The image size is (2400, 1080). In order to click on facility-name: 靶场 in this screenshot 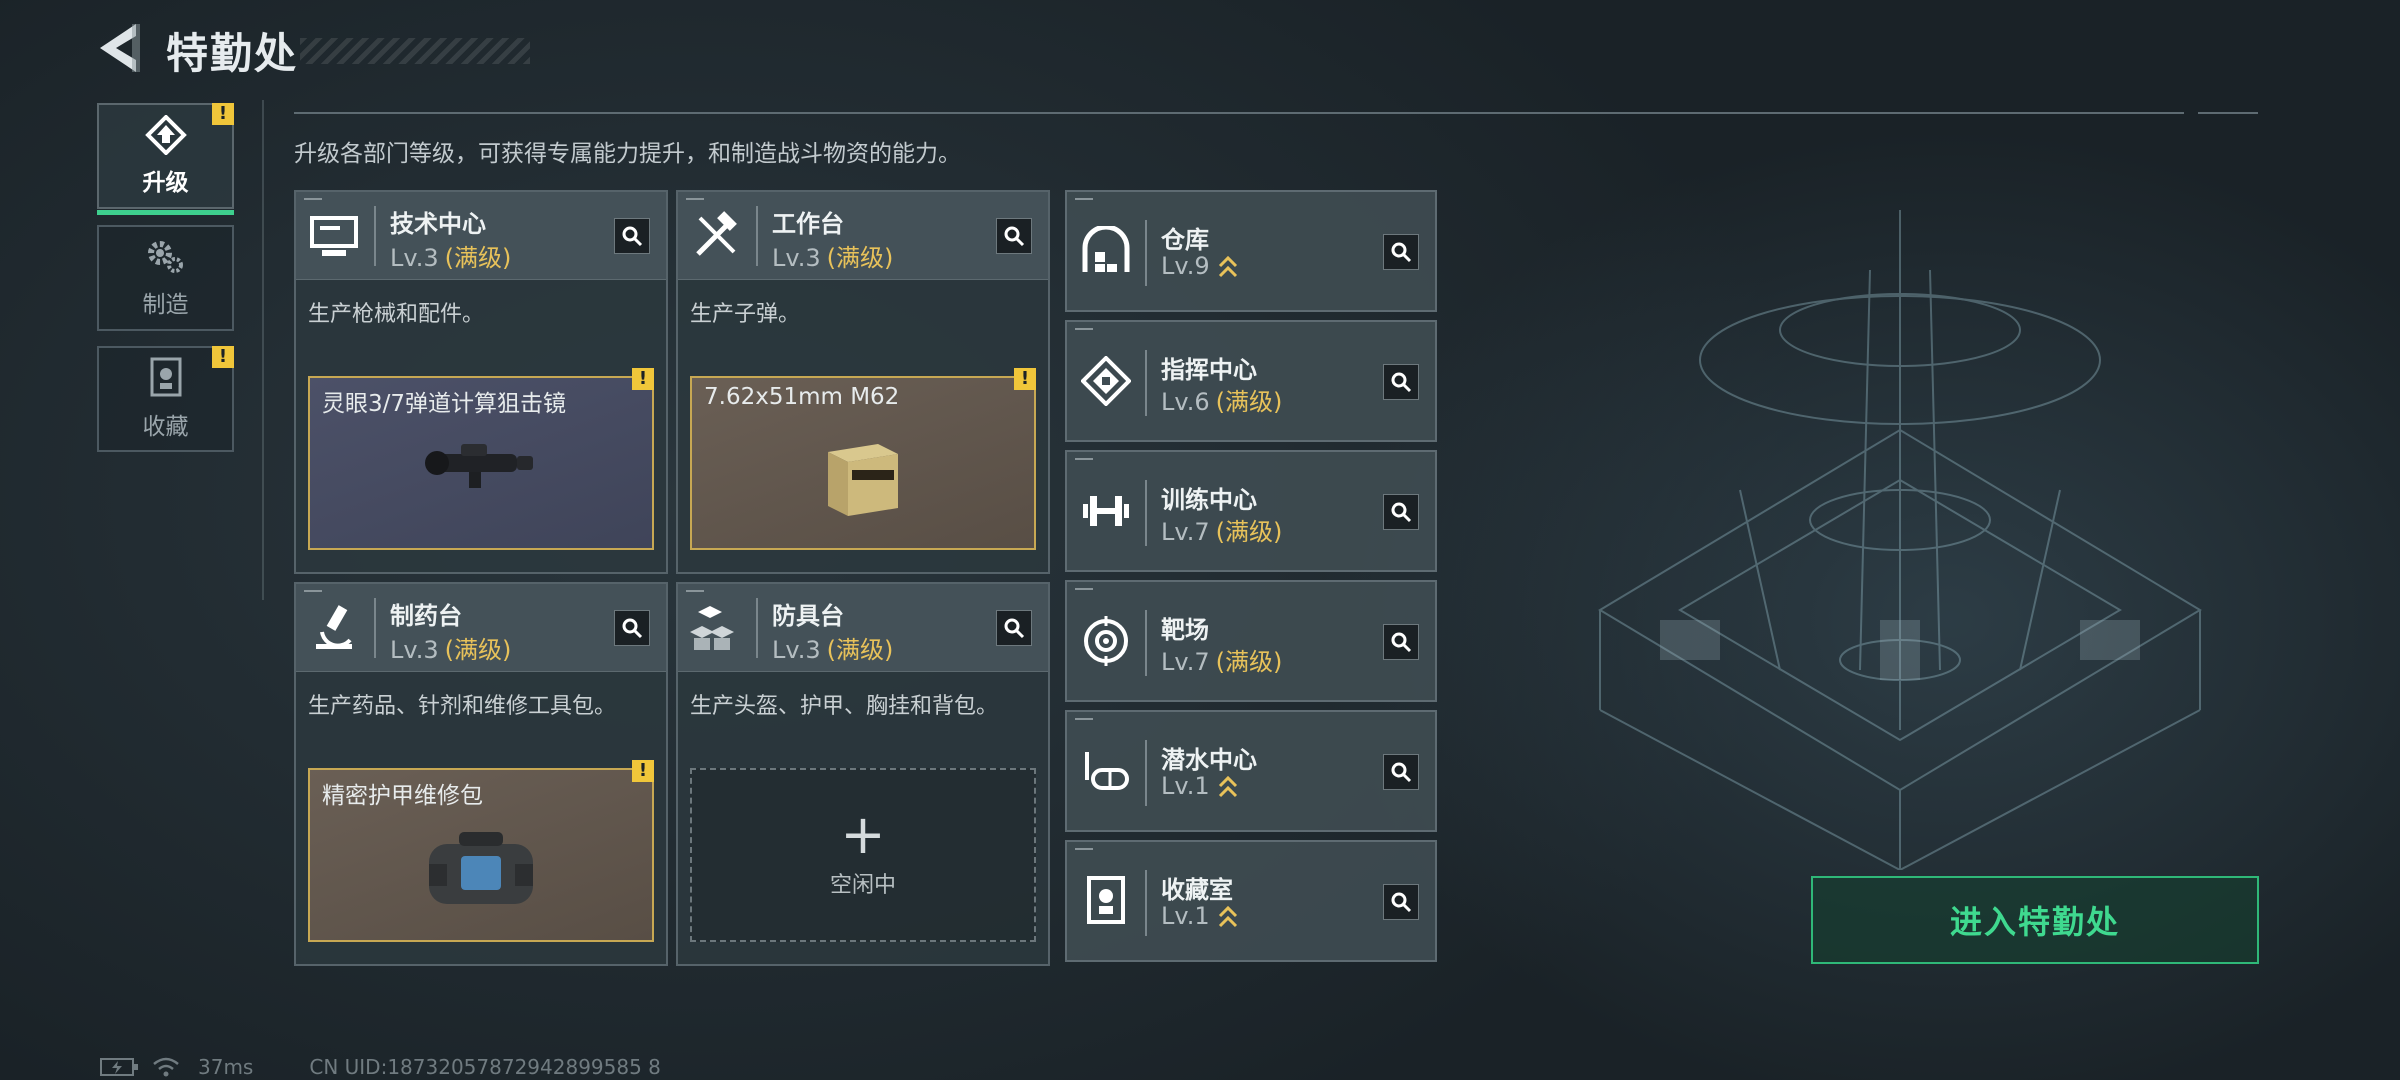, I will do `click(1185, 630)`.